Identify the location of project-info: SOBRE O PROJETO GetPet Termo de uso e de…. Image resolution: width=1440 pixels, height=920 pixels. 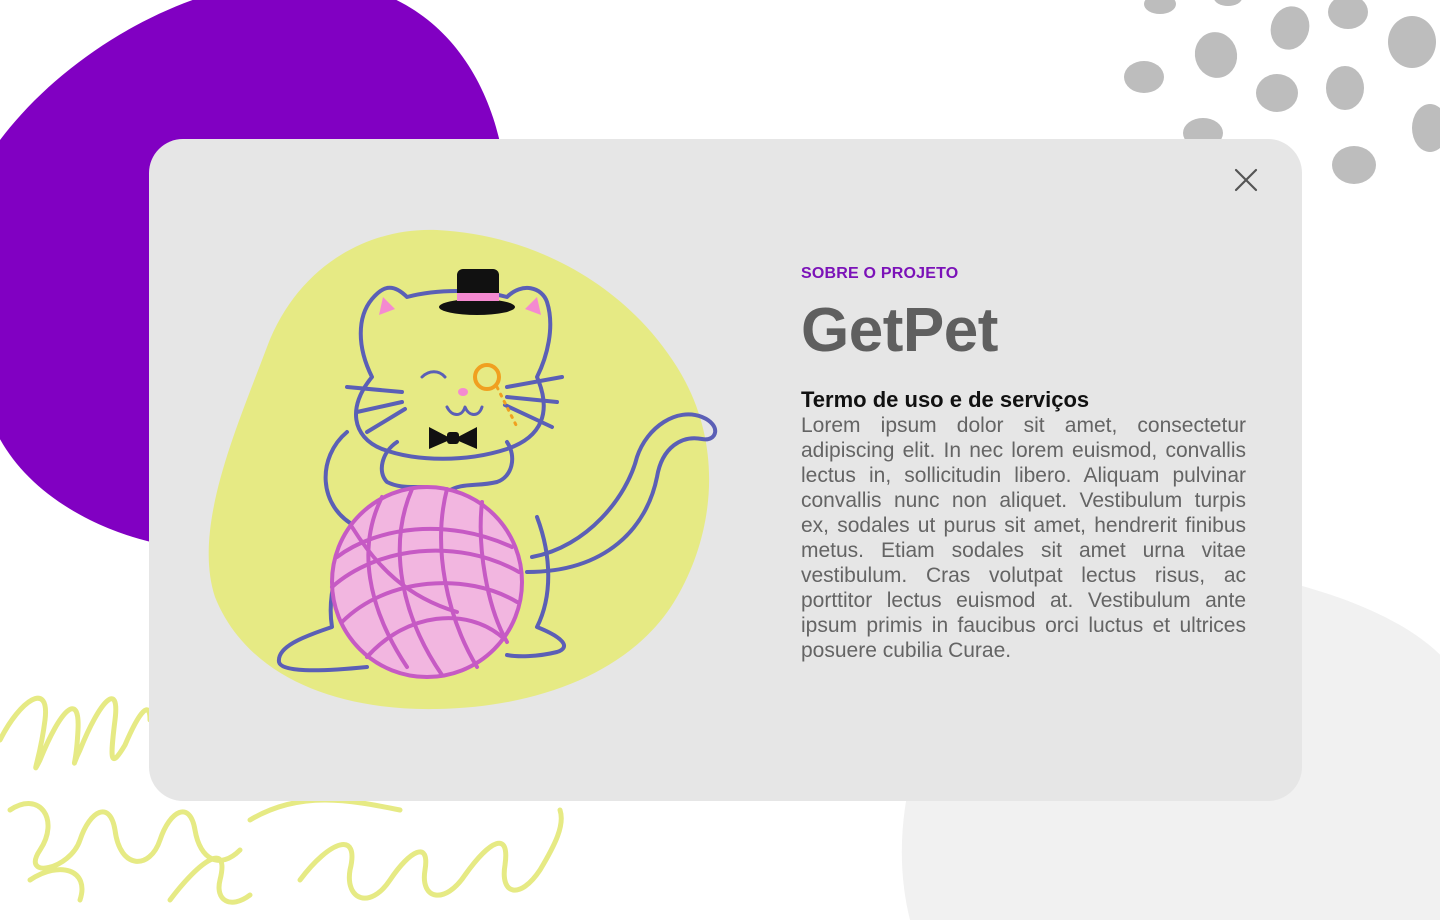
(1023, 463).